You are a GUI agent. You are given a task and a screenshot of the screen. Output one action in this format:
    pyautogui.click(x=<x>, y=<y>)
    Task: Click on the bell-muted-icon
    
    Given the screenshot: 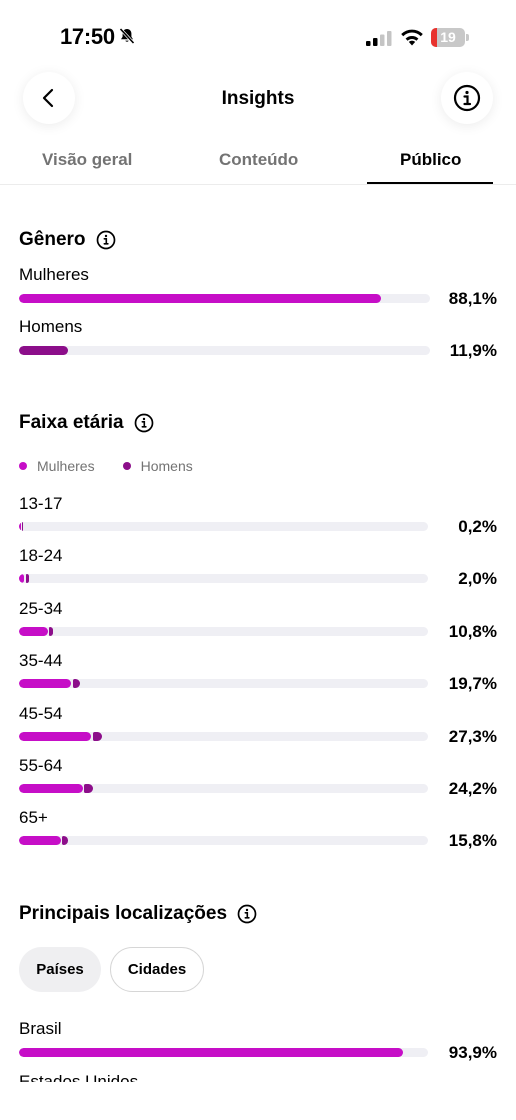 What is the action you would take?
    pyautogui.click(x=127, y=36)
    